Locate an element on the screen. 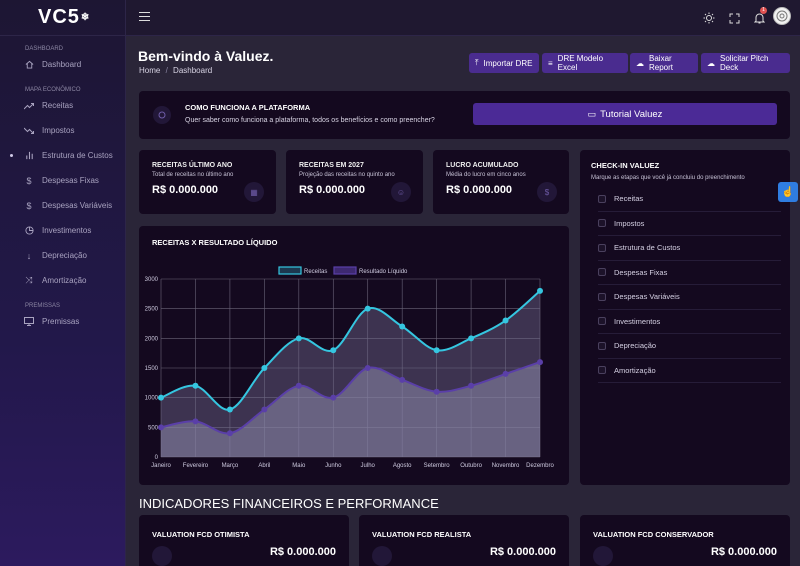 The height and width of the screenshot is (566, 800). sidebar-item-label: Dashboard is located at coordinates (62, 64).